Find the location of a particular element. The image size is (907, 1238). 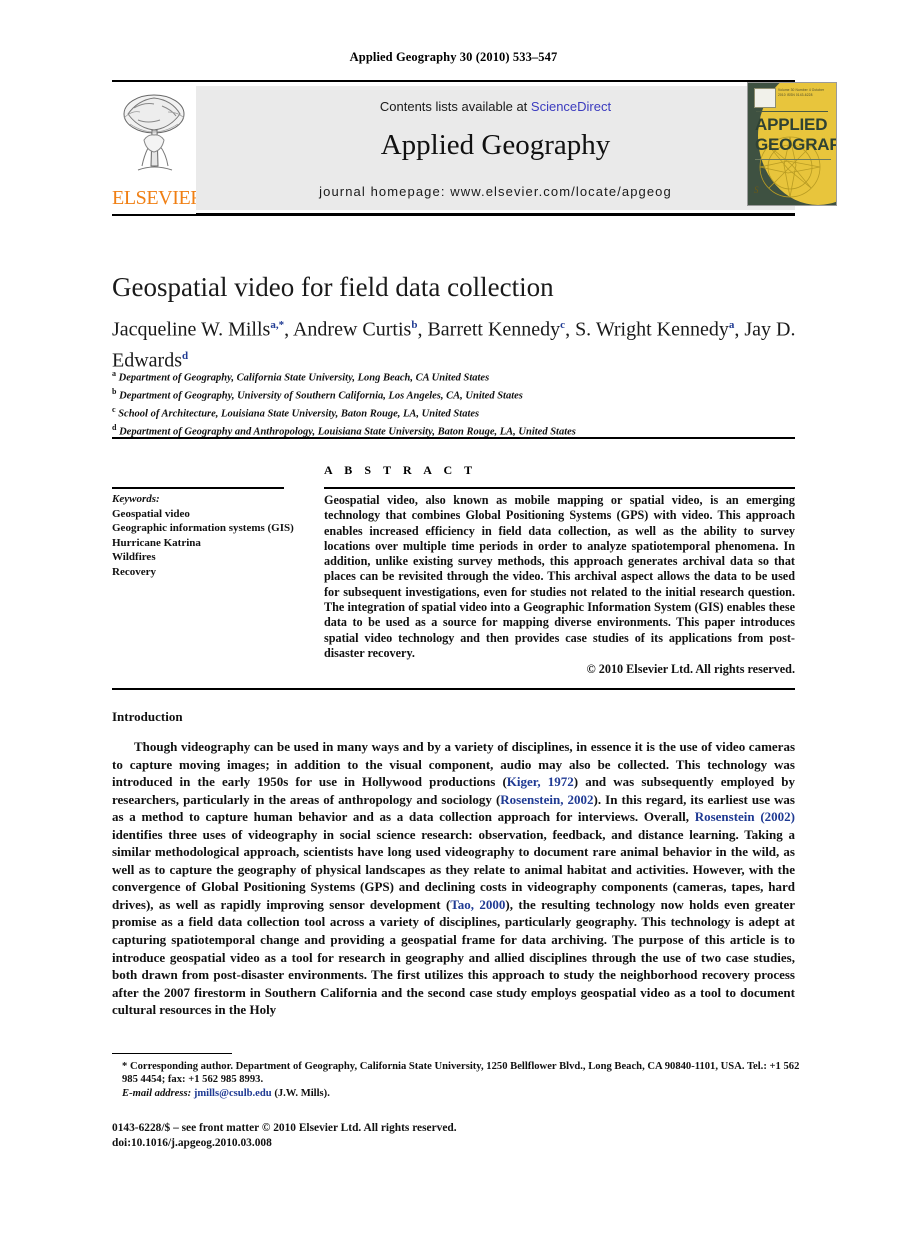

author-affil-mark: d is located at coordinates (185, 356).